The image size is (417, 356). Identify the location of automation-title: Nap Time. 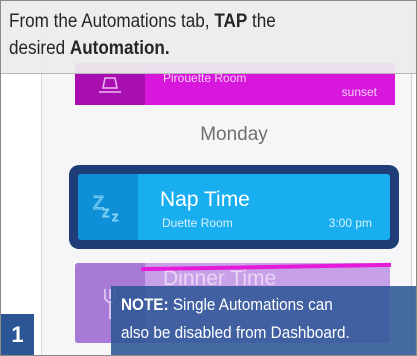
(205, 199).